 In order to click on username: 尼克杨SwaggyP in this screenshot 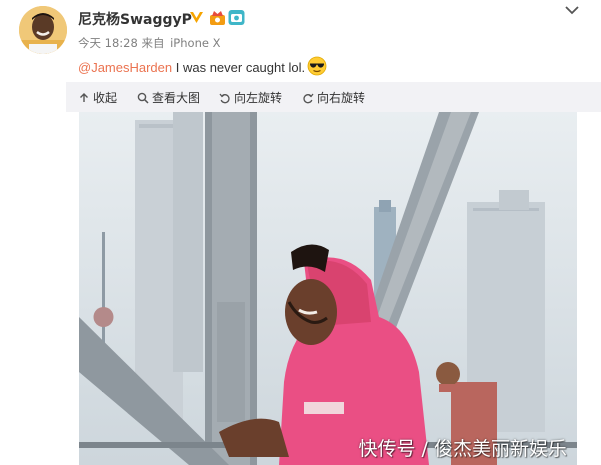, I will do `click(135, 19)`.